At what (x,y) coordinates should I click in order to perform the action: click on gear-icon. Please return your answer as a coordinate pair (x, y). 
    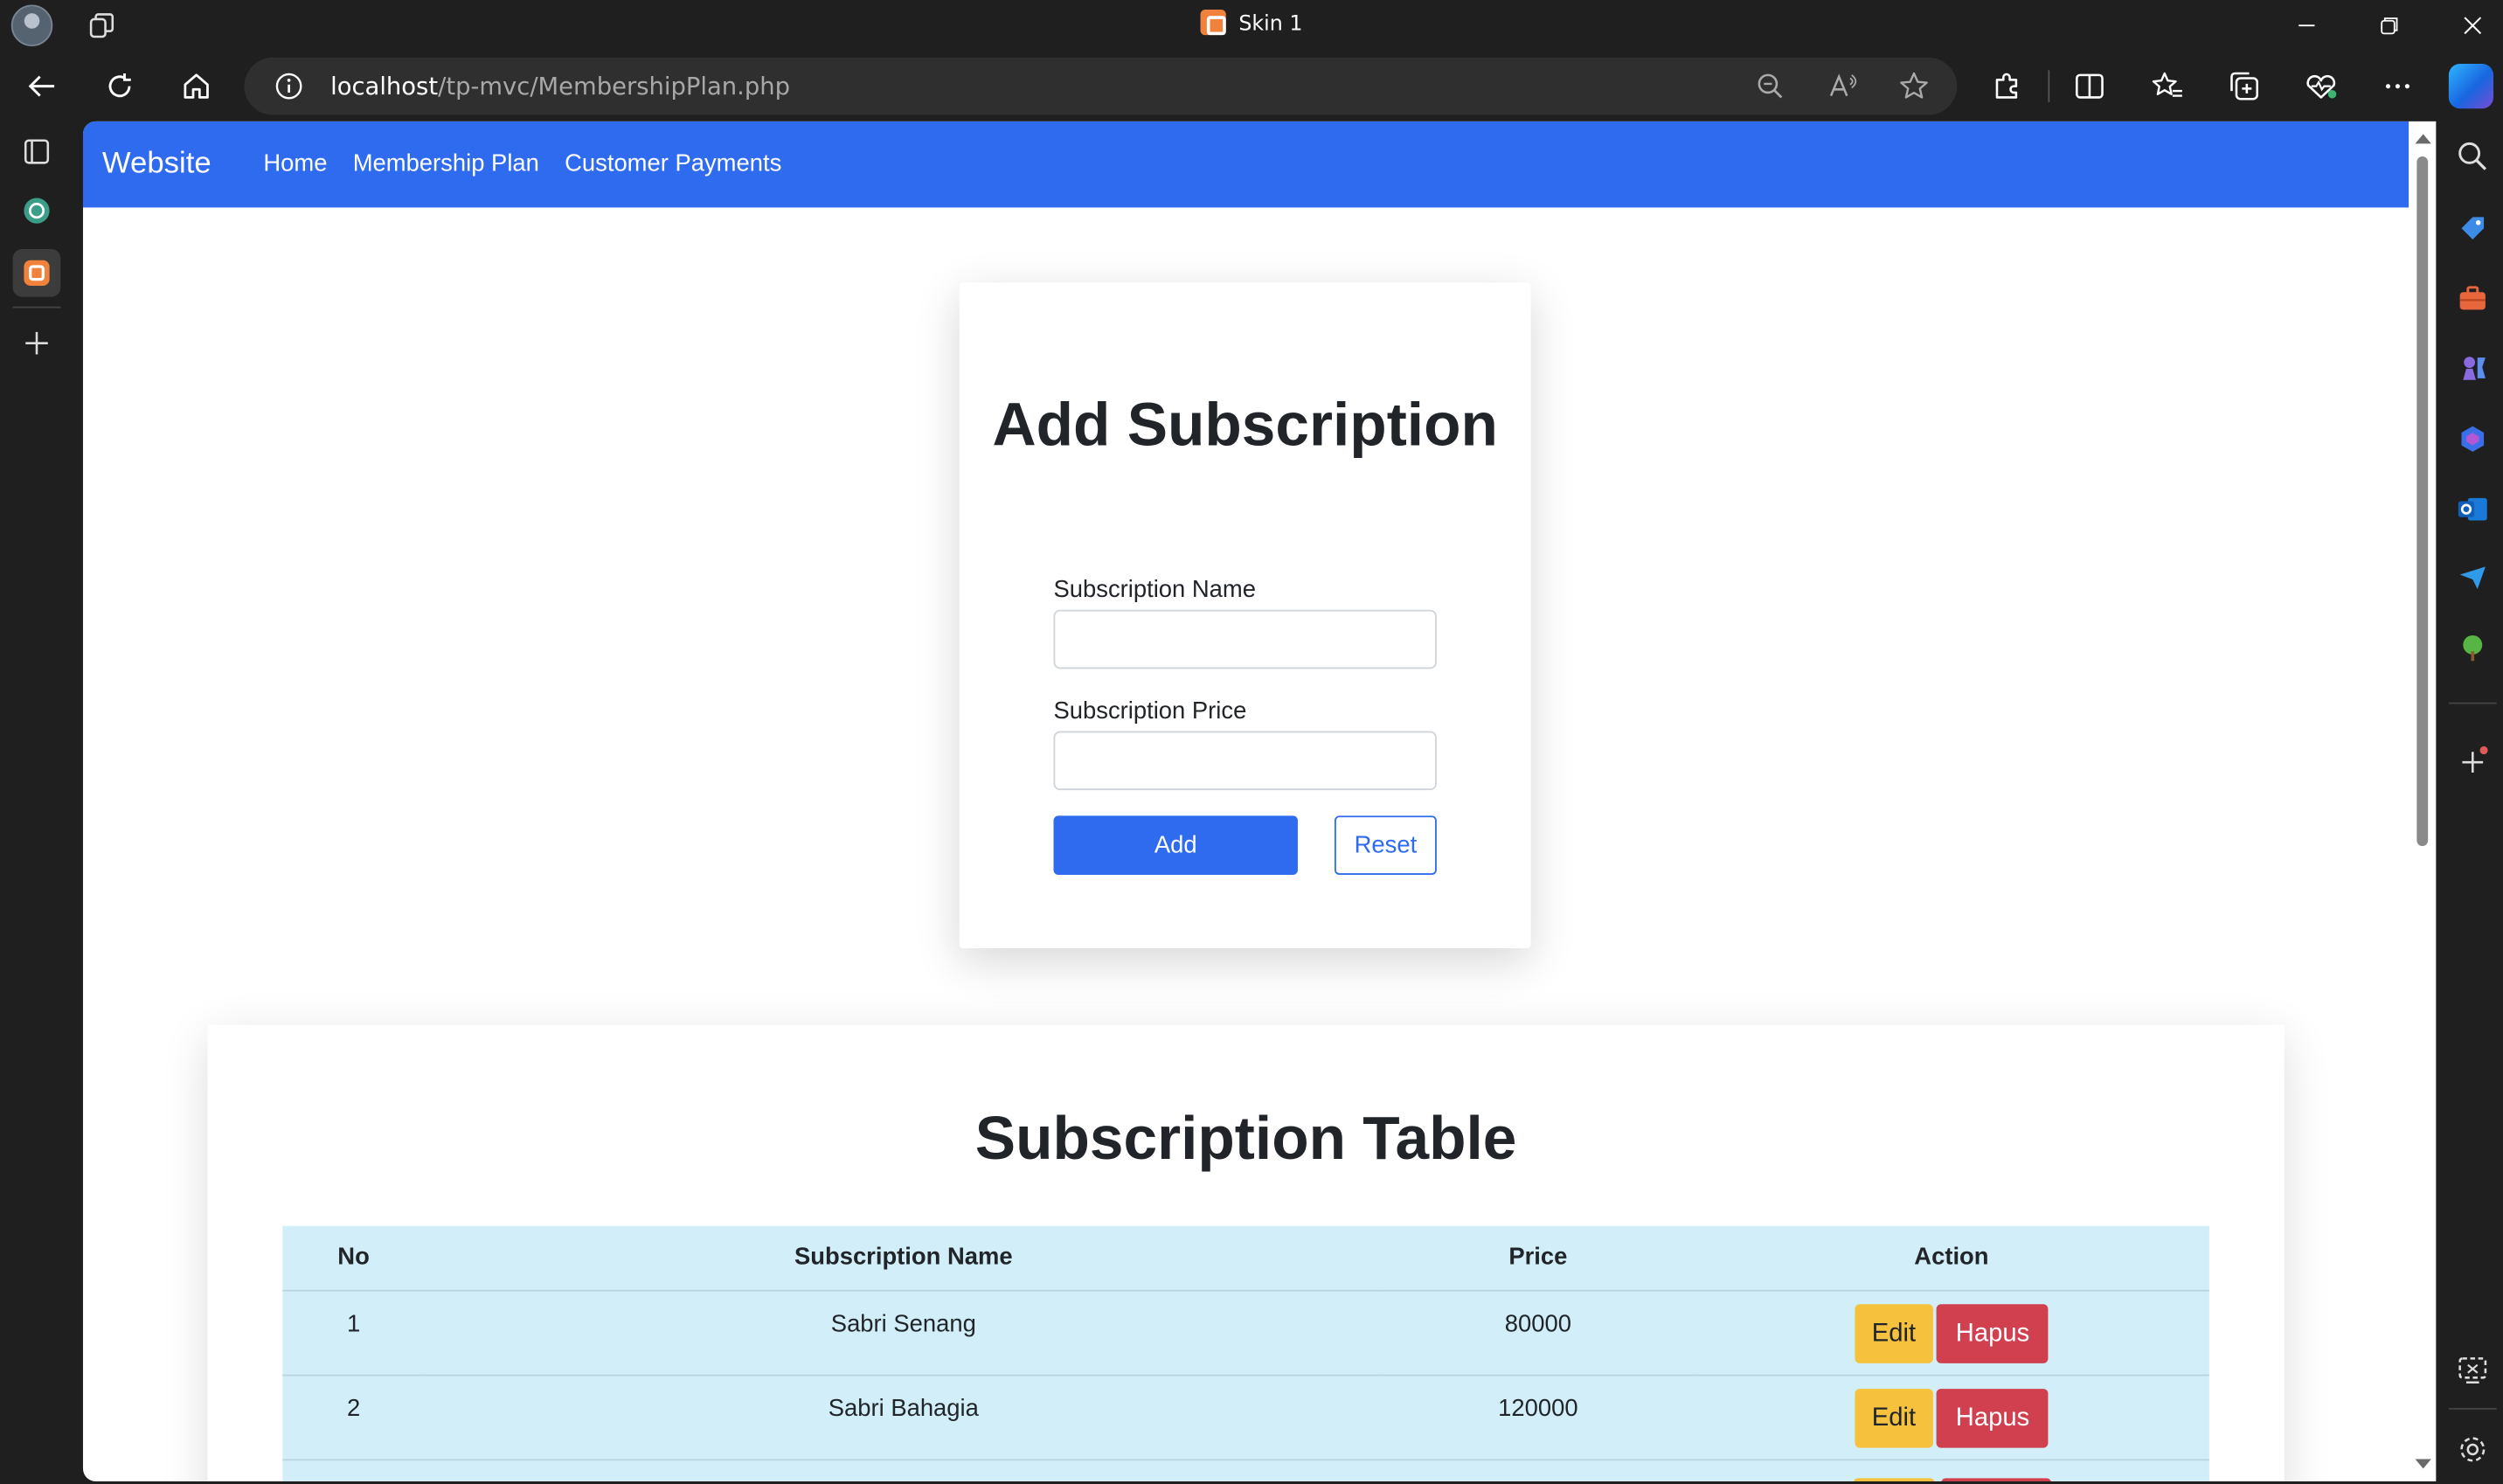
    Looking at the image, I should click on (2473, 1449).